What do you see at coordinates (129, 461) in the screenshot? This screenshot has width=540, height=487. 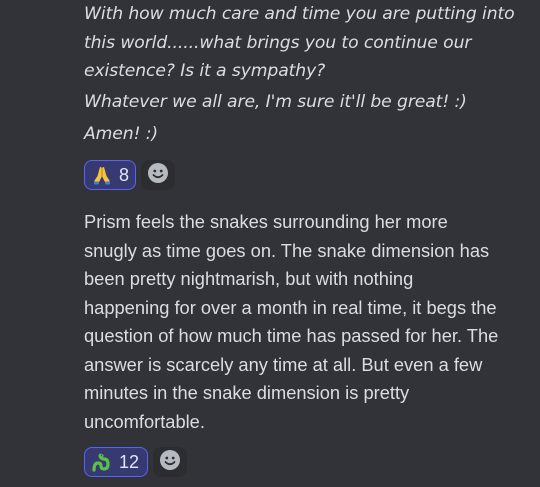 I see `reaction-count: 12` at bounding box center [129, 461].